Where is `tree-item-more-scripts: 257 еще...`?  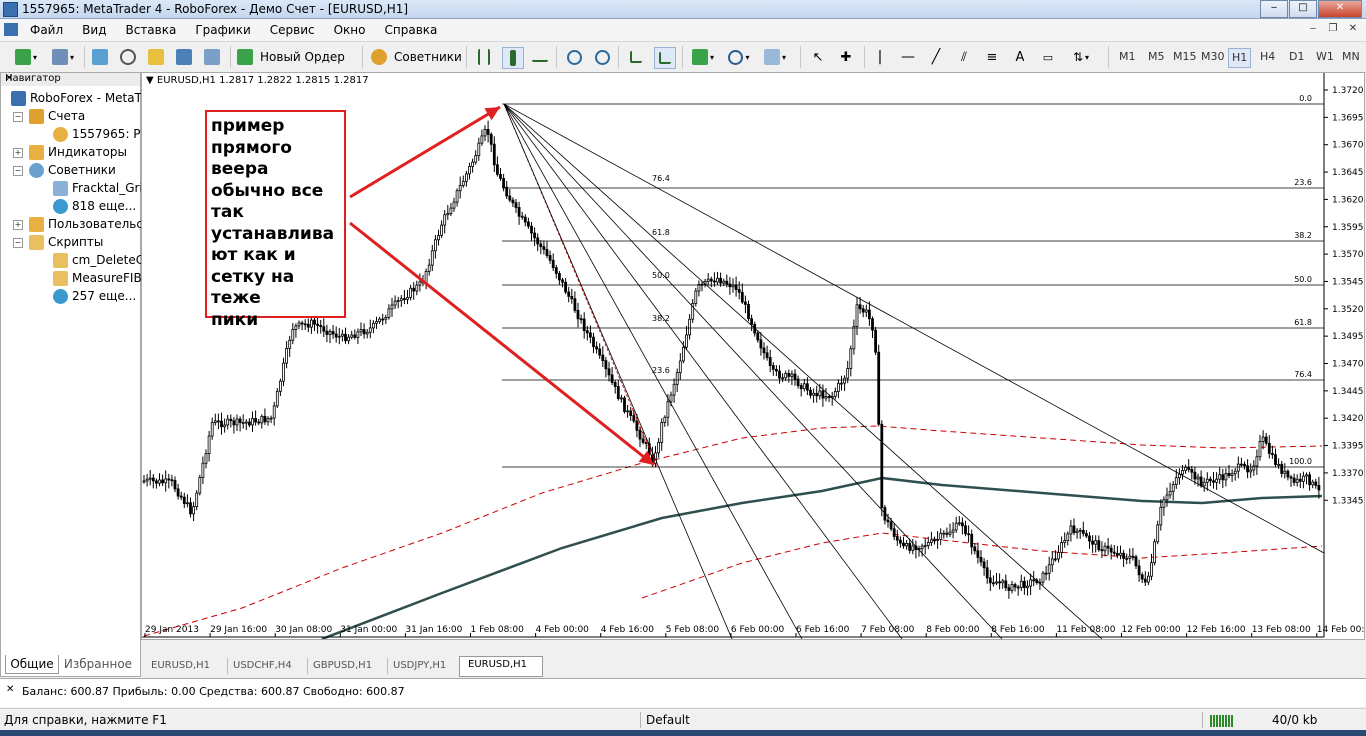 tree-item-more-scripts: 257 еще... is located at coordinates (94, 296).